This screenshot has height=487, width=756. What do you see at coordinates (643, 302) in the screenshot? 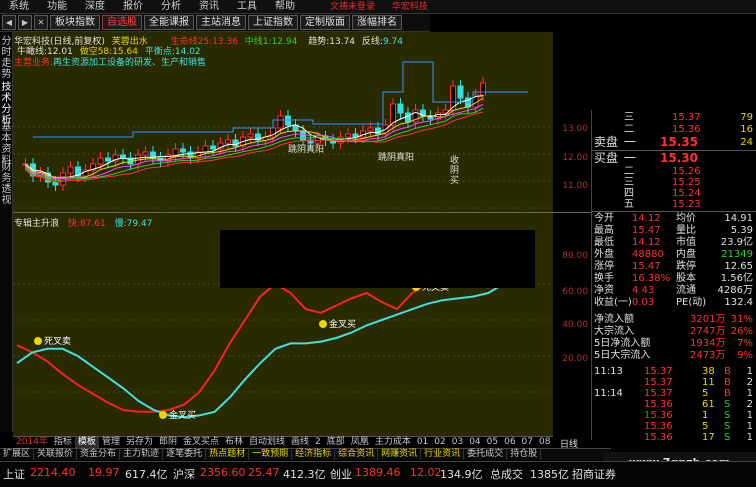
I see `stats-value: 0.03` at bounding box center [643, 302].